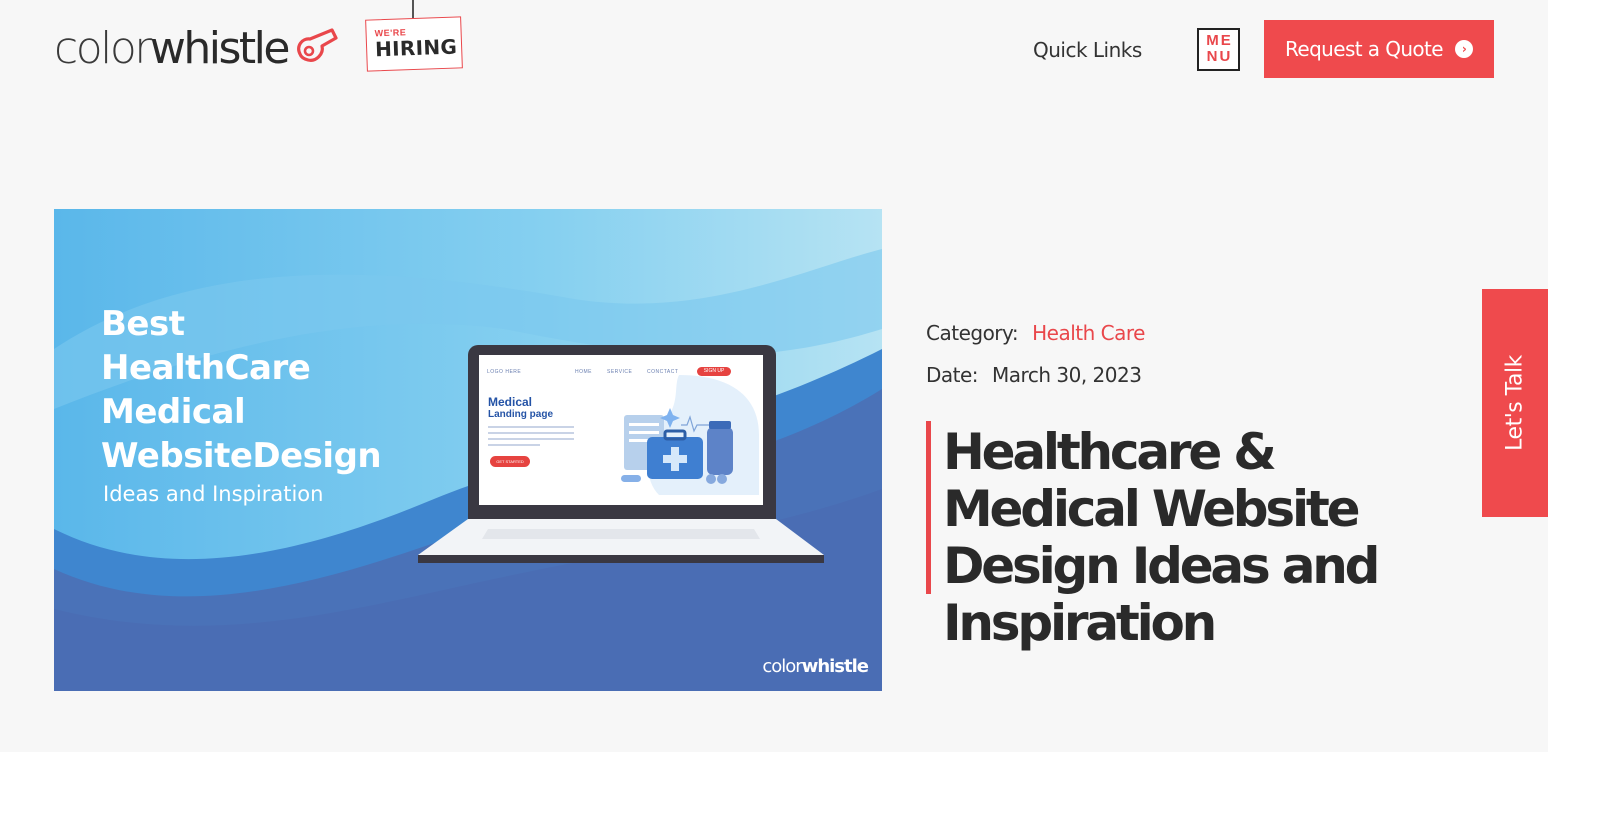 The image size is (1600, 821). What do you see at coordinates (317, 45) in the screenshot?
I see `whistle-icon` at bounding box center [317, 45].